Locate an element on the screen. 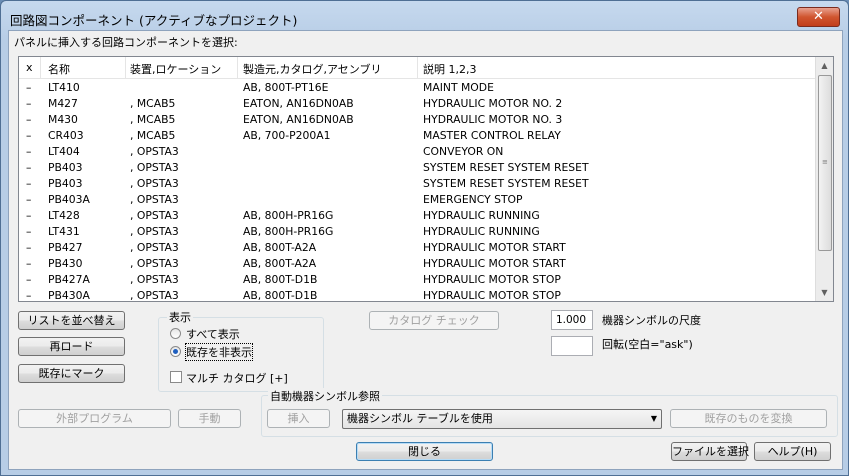 The image size is (849, 476). close-window-button: ✕ is located at coordinates (818, 17).